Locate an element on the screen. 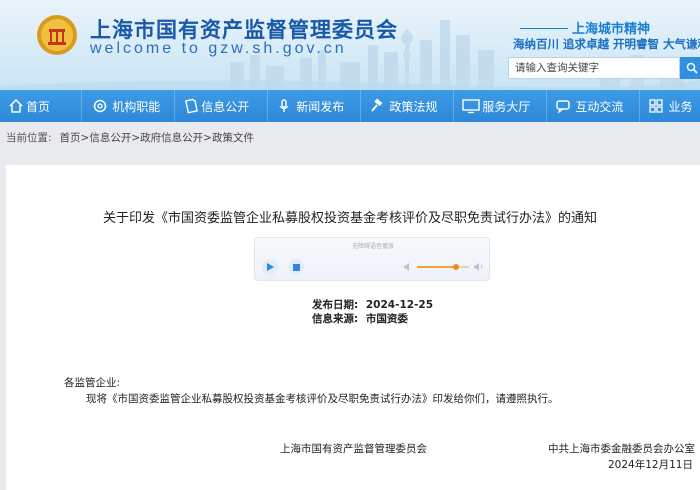 The width and height of the screenshot is (700, 490). nav-label: 新闻发布 is located at coordinates (320, 106).